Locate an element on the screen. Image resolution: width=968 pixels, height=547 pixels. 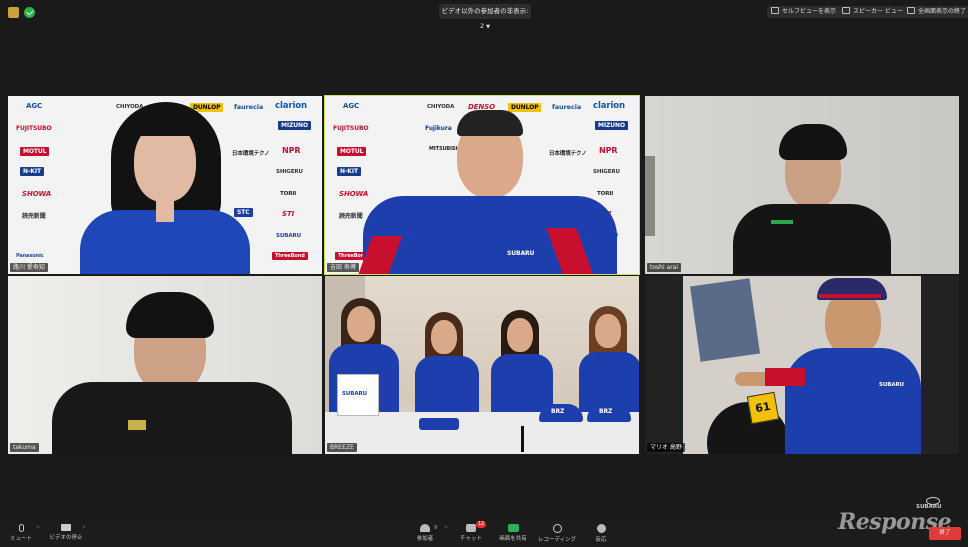
video-tile-4: takuma is located at coordinates (165, 365).